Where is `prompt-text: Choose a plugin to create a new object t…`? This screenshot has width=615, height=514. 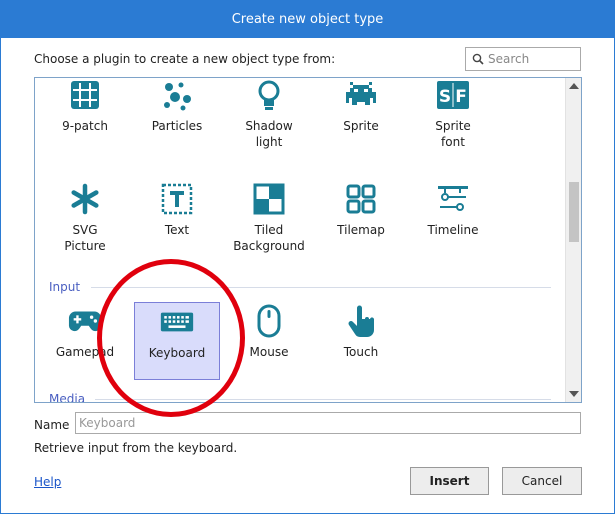 prompt-text: Choose a plugin to create a new object t… is located at coordinates (185, 59).